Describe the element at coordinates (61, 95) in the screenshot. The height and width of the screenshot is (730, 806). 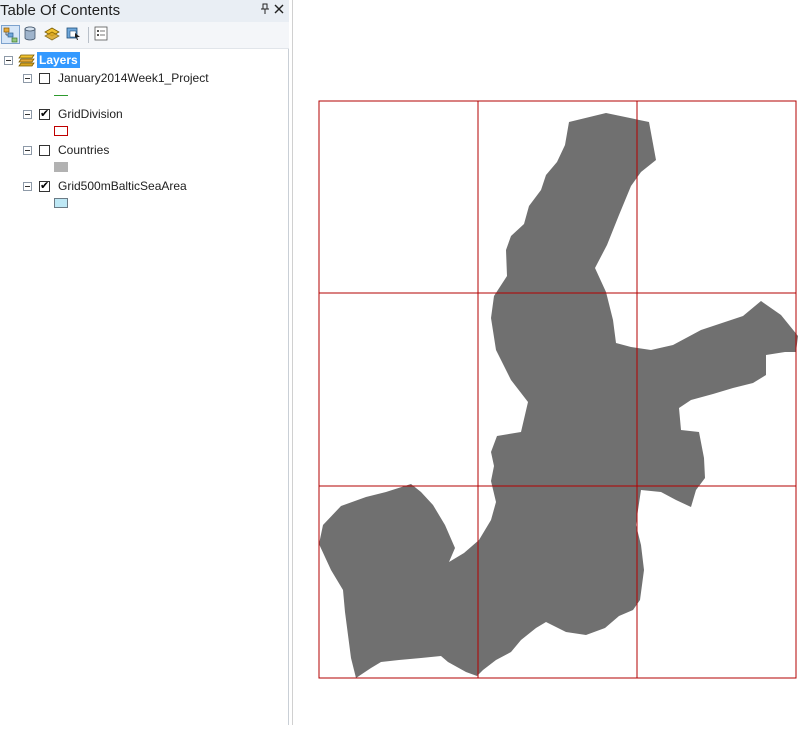
I see `line-symbol` at that location.